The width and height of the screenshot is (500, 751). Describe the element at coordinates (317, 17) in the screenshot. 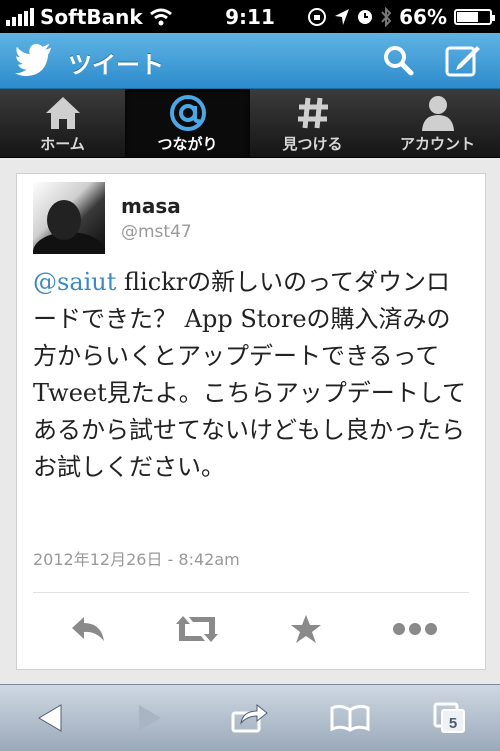

I see `rotation-lock-icon` at that location.